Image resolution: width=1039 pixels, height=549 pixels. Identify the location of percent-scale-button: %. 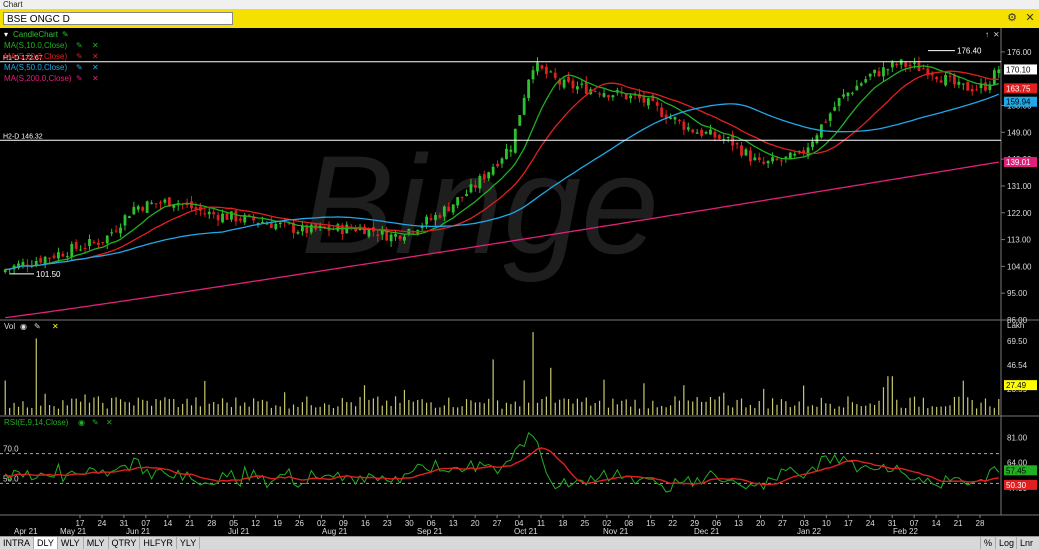
(987, 543).